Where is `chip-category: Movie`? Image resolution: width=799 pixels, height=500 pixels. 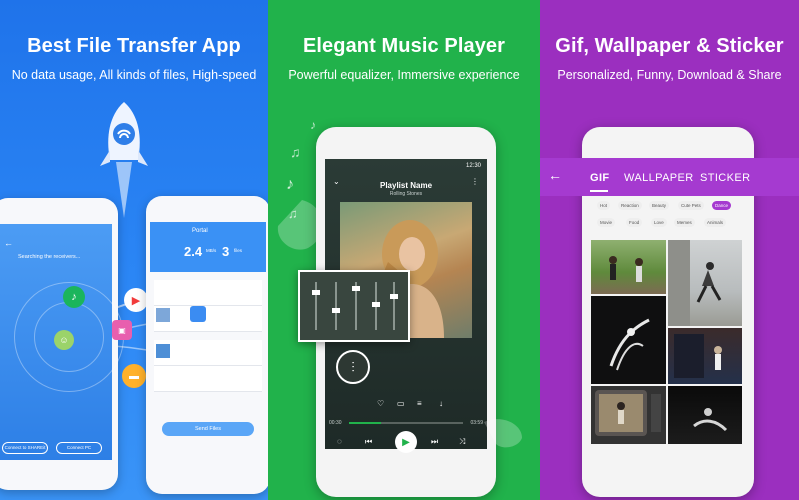 chip-category: Movie is located at coordinates (606, 222).